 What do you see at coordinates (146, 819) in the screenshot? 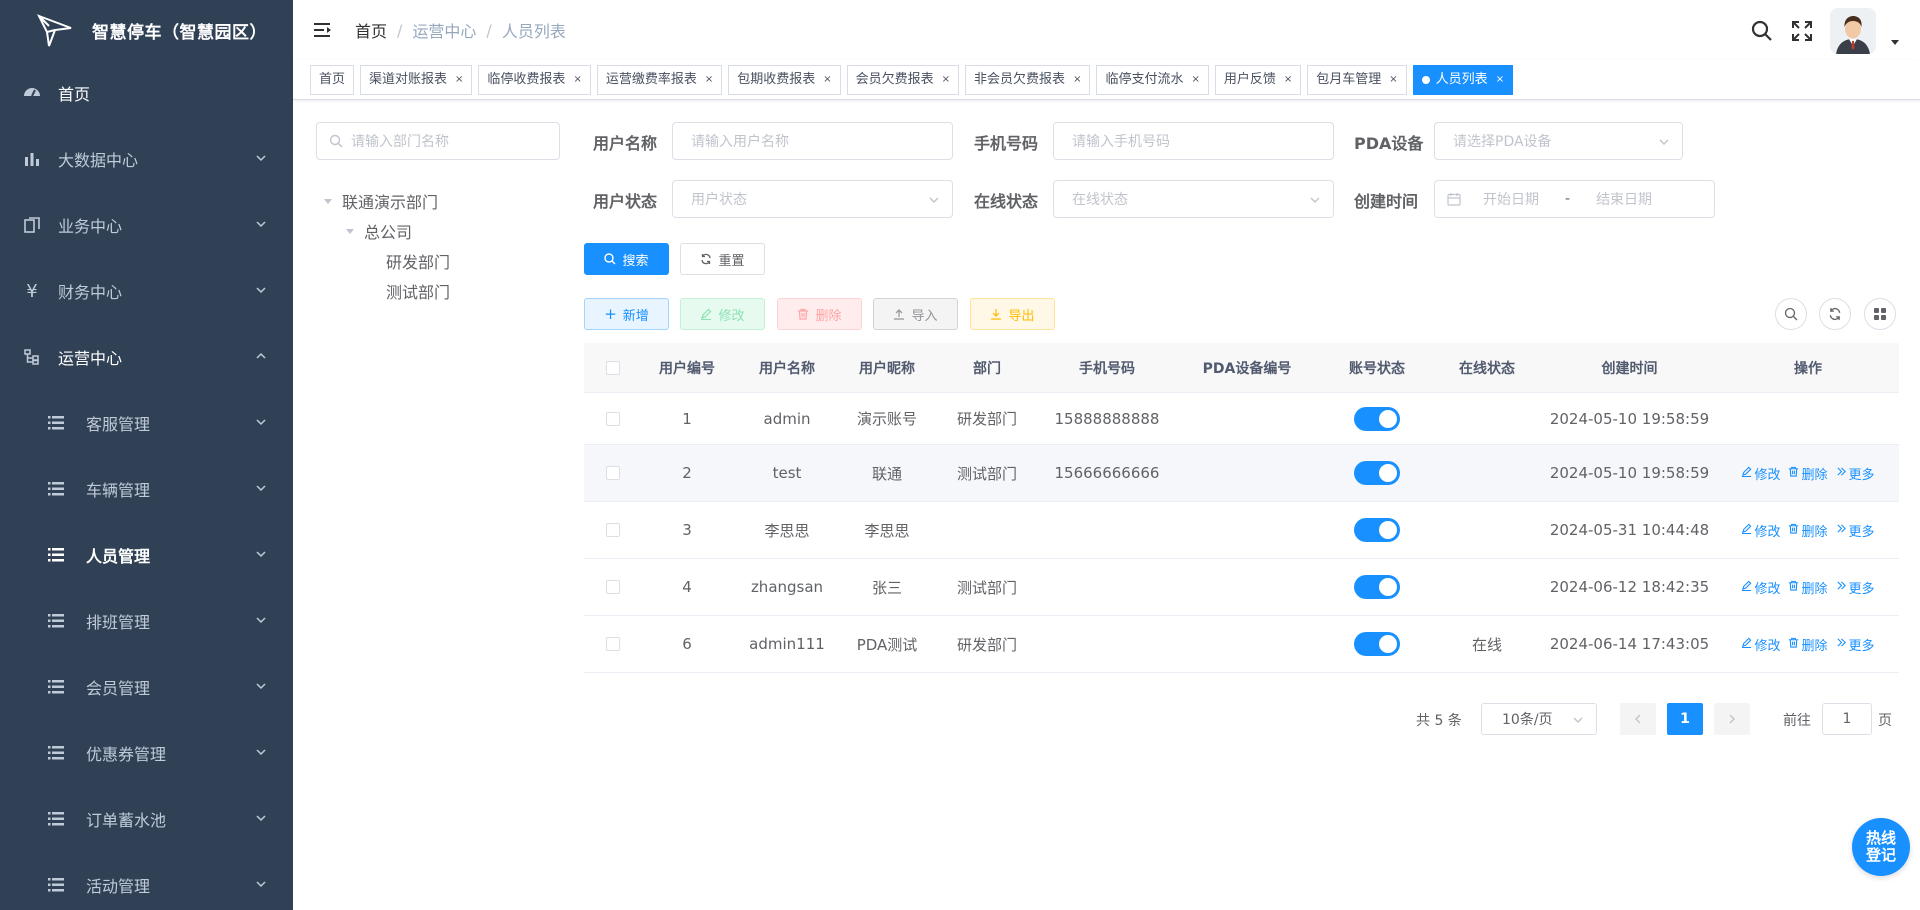
I see `sidebar-item-order-pool: 订单蓄水池` at bounding box center [146, 819].